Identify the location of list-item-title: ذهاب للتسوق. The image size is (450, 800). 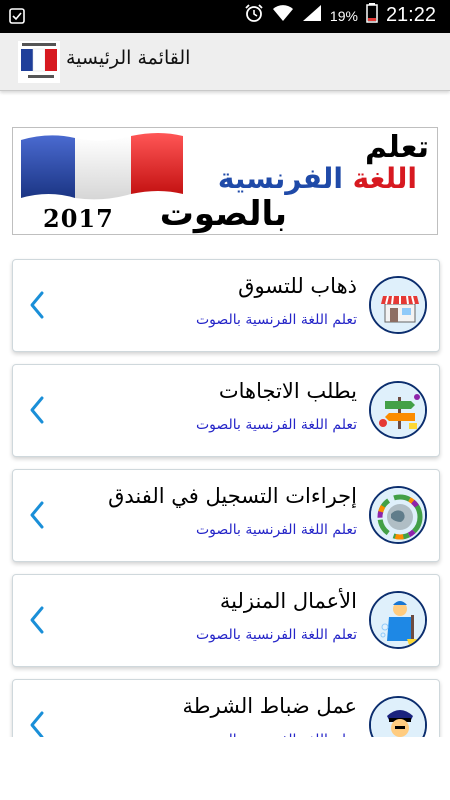
(297, 286).